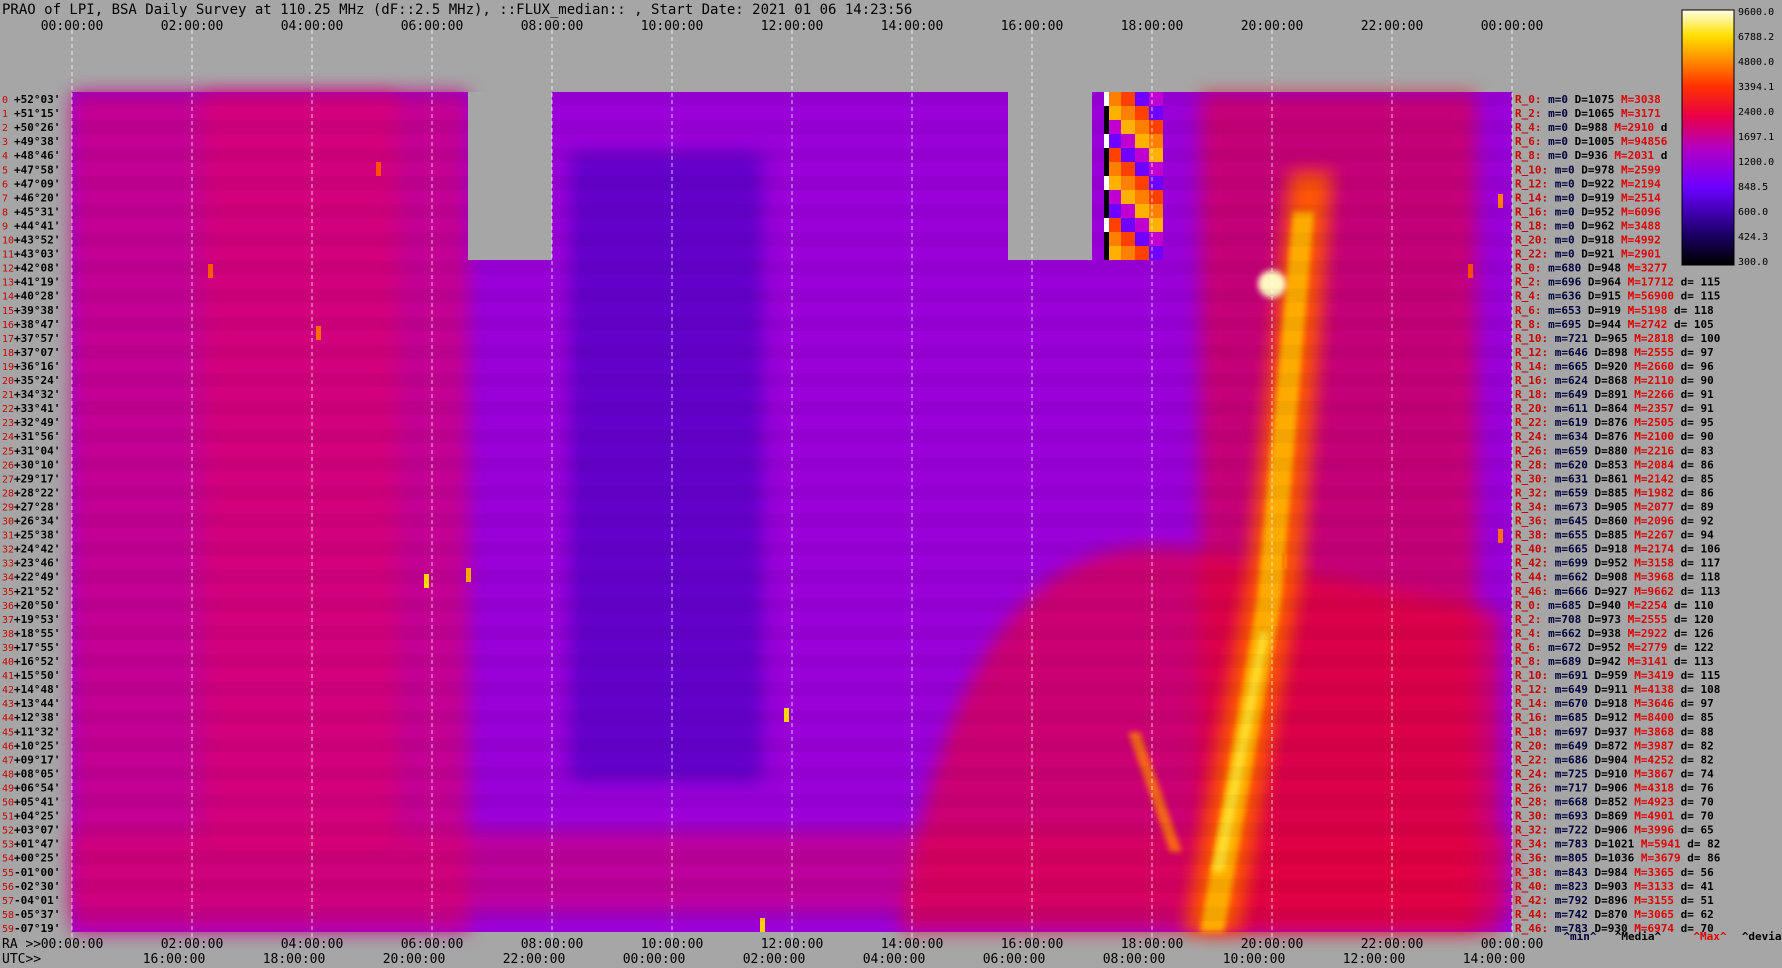  Describe the element at coordinates (1152, 26) in the screenshot. I see `top-time-tick: 18:00:00` at that location.